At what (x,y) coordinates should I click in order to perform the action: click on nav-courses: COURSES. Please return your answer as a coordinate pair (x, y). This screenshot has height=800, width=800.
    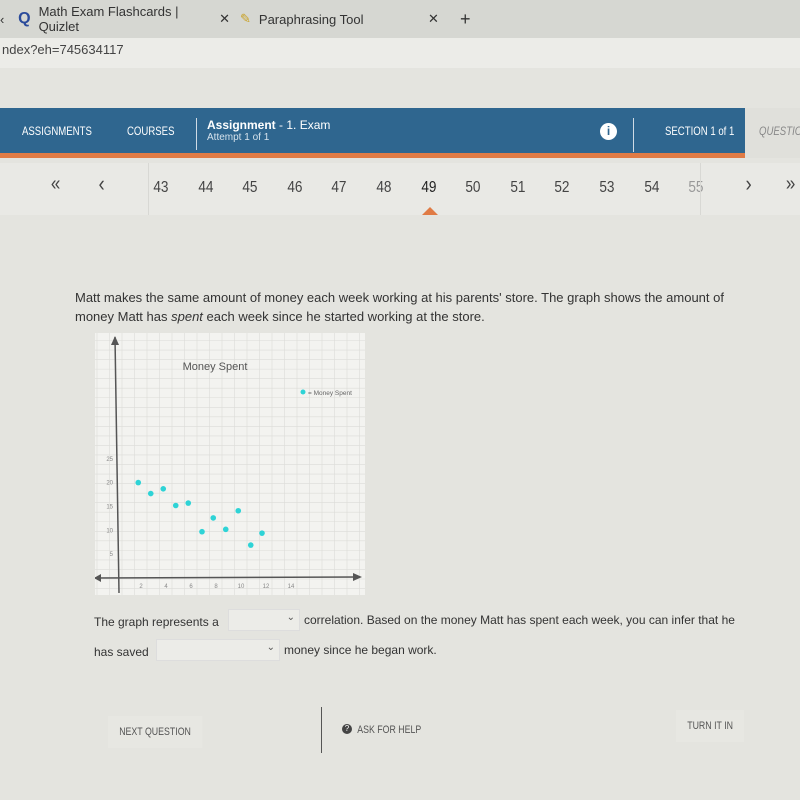
    Looking at the image, I should click on (150, 131).